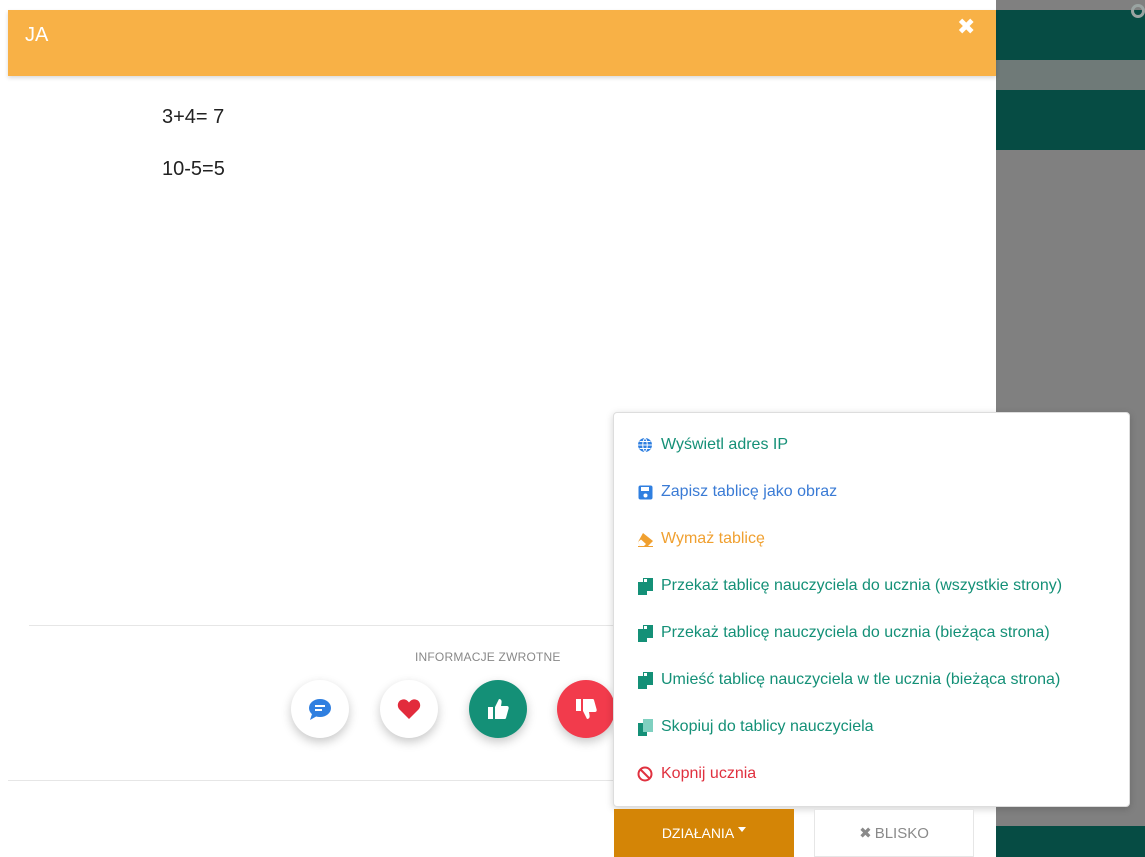 Image resolution: width=1145 pixels, height=857 pixels. What do you see at coordinates (645, 492) in the screenshot?
I see `save-icon` at bounding box center [645, 492].